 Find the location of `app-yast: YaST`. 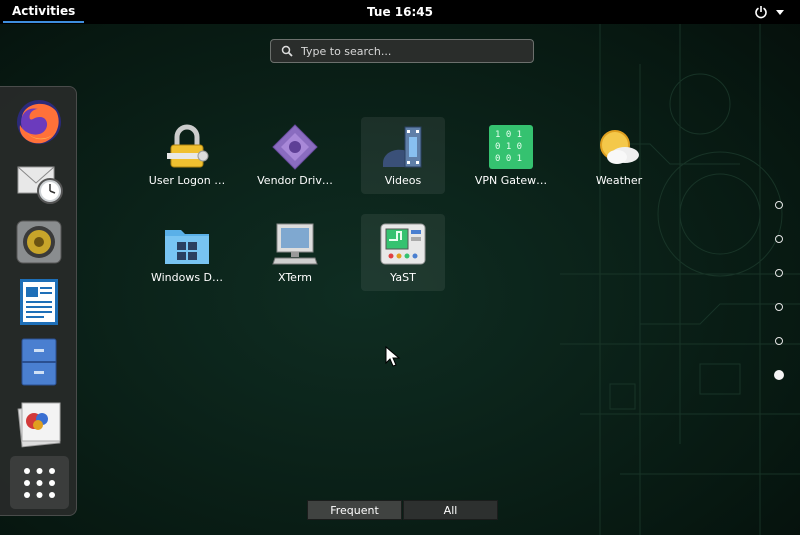

app-yast: YaST is located at coordinates (403, 252).